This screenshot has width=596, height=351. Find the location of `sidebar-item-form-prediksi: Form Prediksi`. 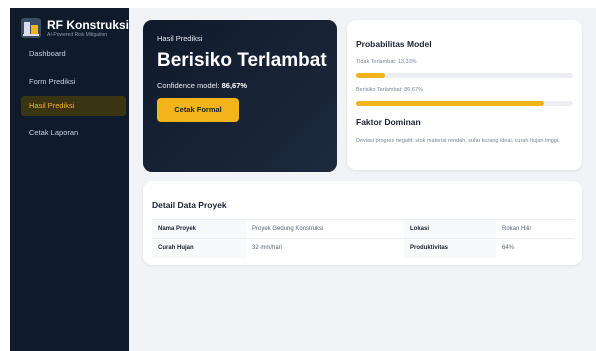

sidebar-item-form-prediksi: Form Prediksi is located at coordinates (73, 82).